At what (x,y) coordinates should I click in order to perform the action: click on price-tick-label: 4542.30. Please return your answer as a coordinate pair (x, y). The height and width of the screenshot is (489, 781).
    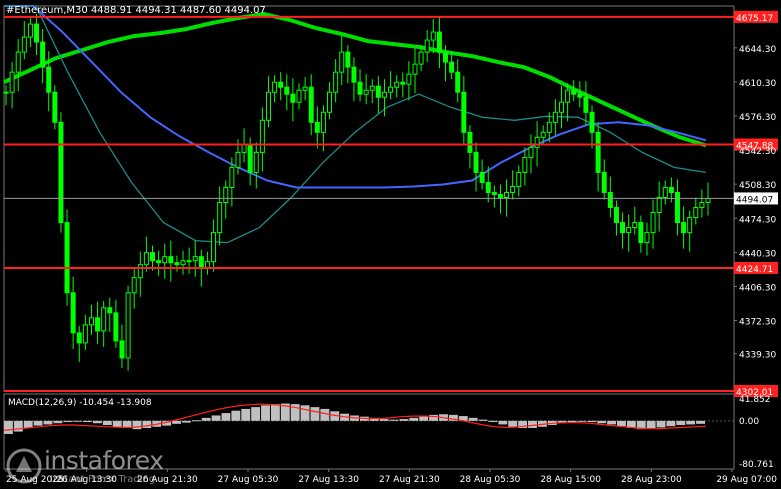
    Looking at the image, I should click on (757, 152).